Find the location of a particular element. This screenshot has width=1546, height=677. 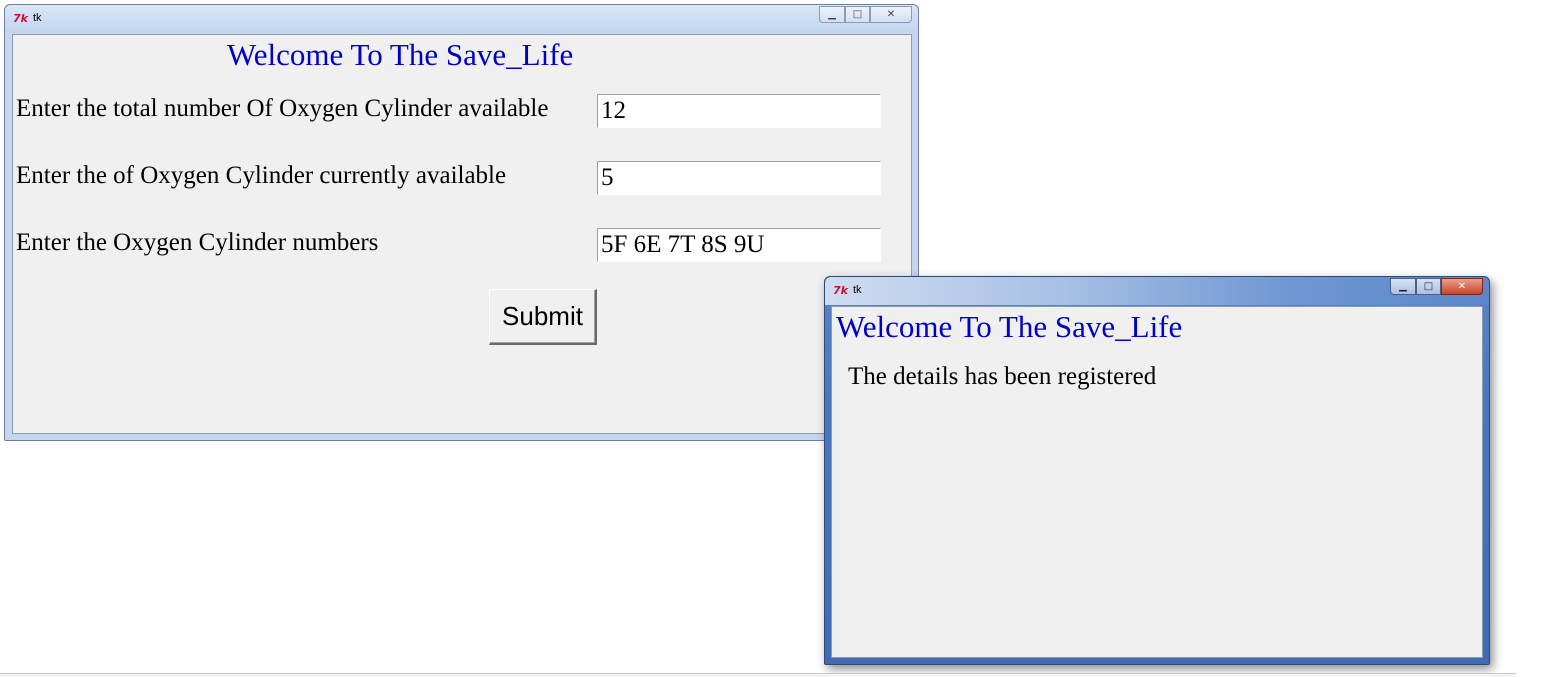

main-window-title: tk is located at coordinates (37, 18).